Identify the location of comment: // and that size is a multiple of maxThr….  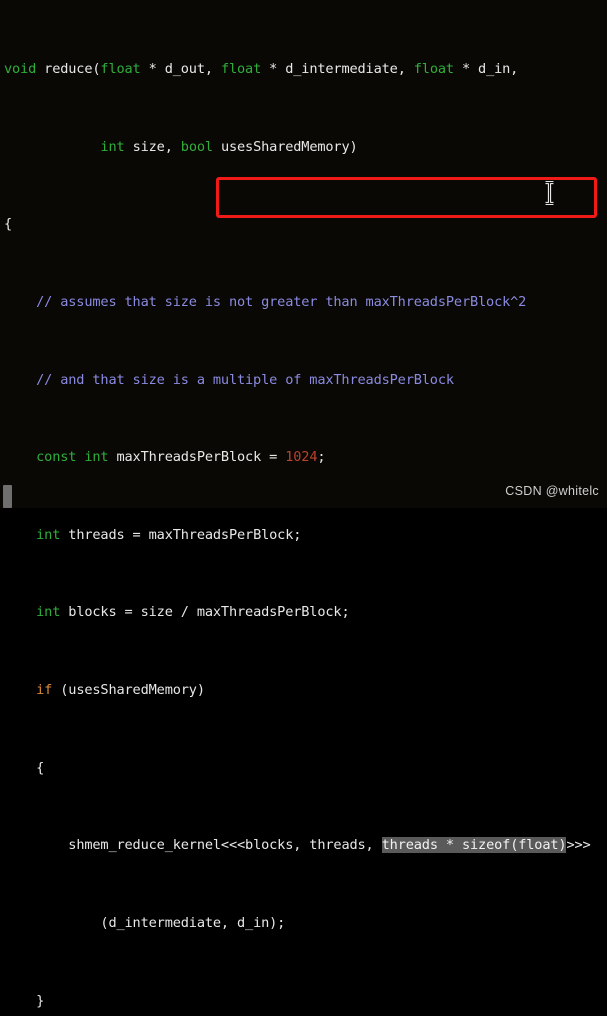
(229, 379).